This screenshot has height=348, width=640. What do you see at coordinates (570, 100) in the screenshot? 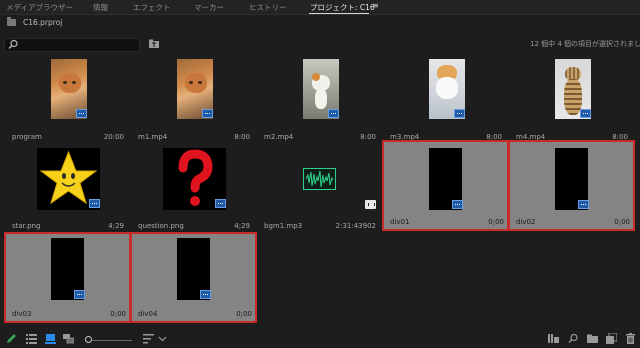
I see `project-item-m4: m4.mp4 8:00` at bounding box center [570, 100].